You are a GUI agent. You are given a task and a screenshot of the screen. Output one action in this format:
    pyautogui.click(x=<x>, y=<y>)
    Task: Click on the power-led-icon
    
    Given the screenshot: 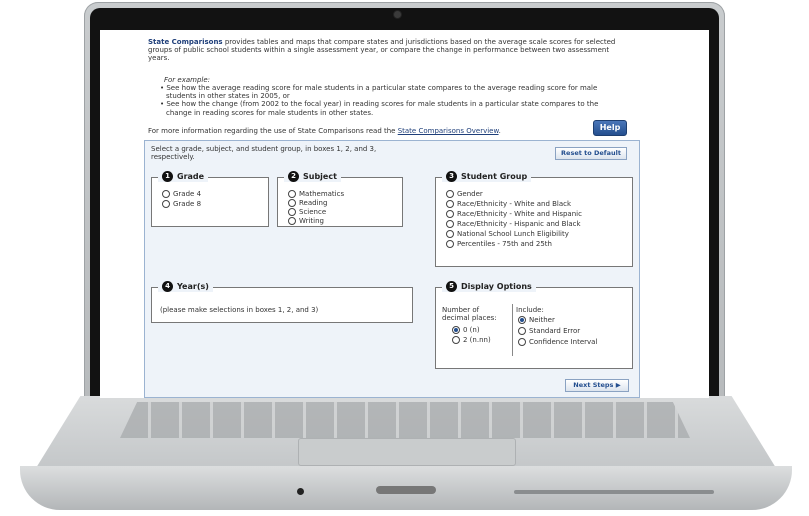 What is the action you would take?
    pyautogui.click(x=300, y=491)
    